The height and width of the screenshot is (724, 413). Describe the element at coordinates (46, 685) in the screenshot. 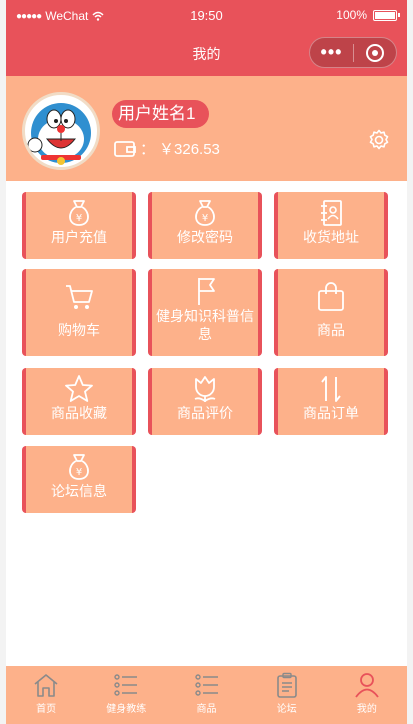

I see `home-icon` at that location.